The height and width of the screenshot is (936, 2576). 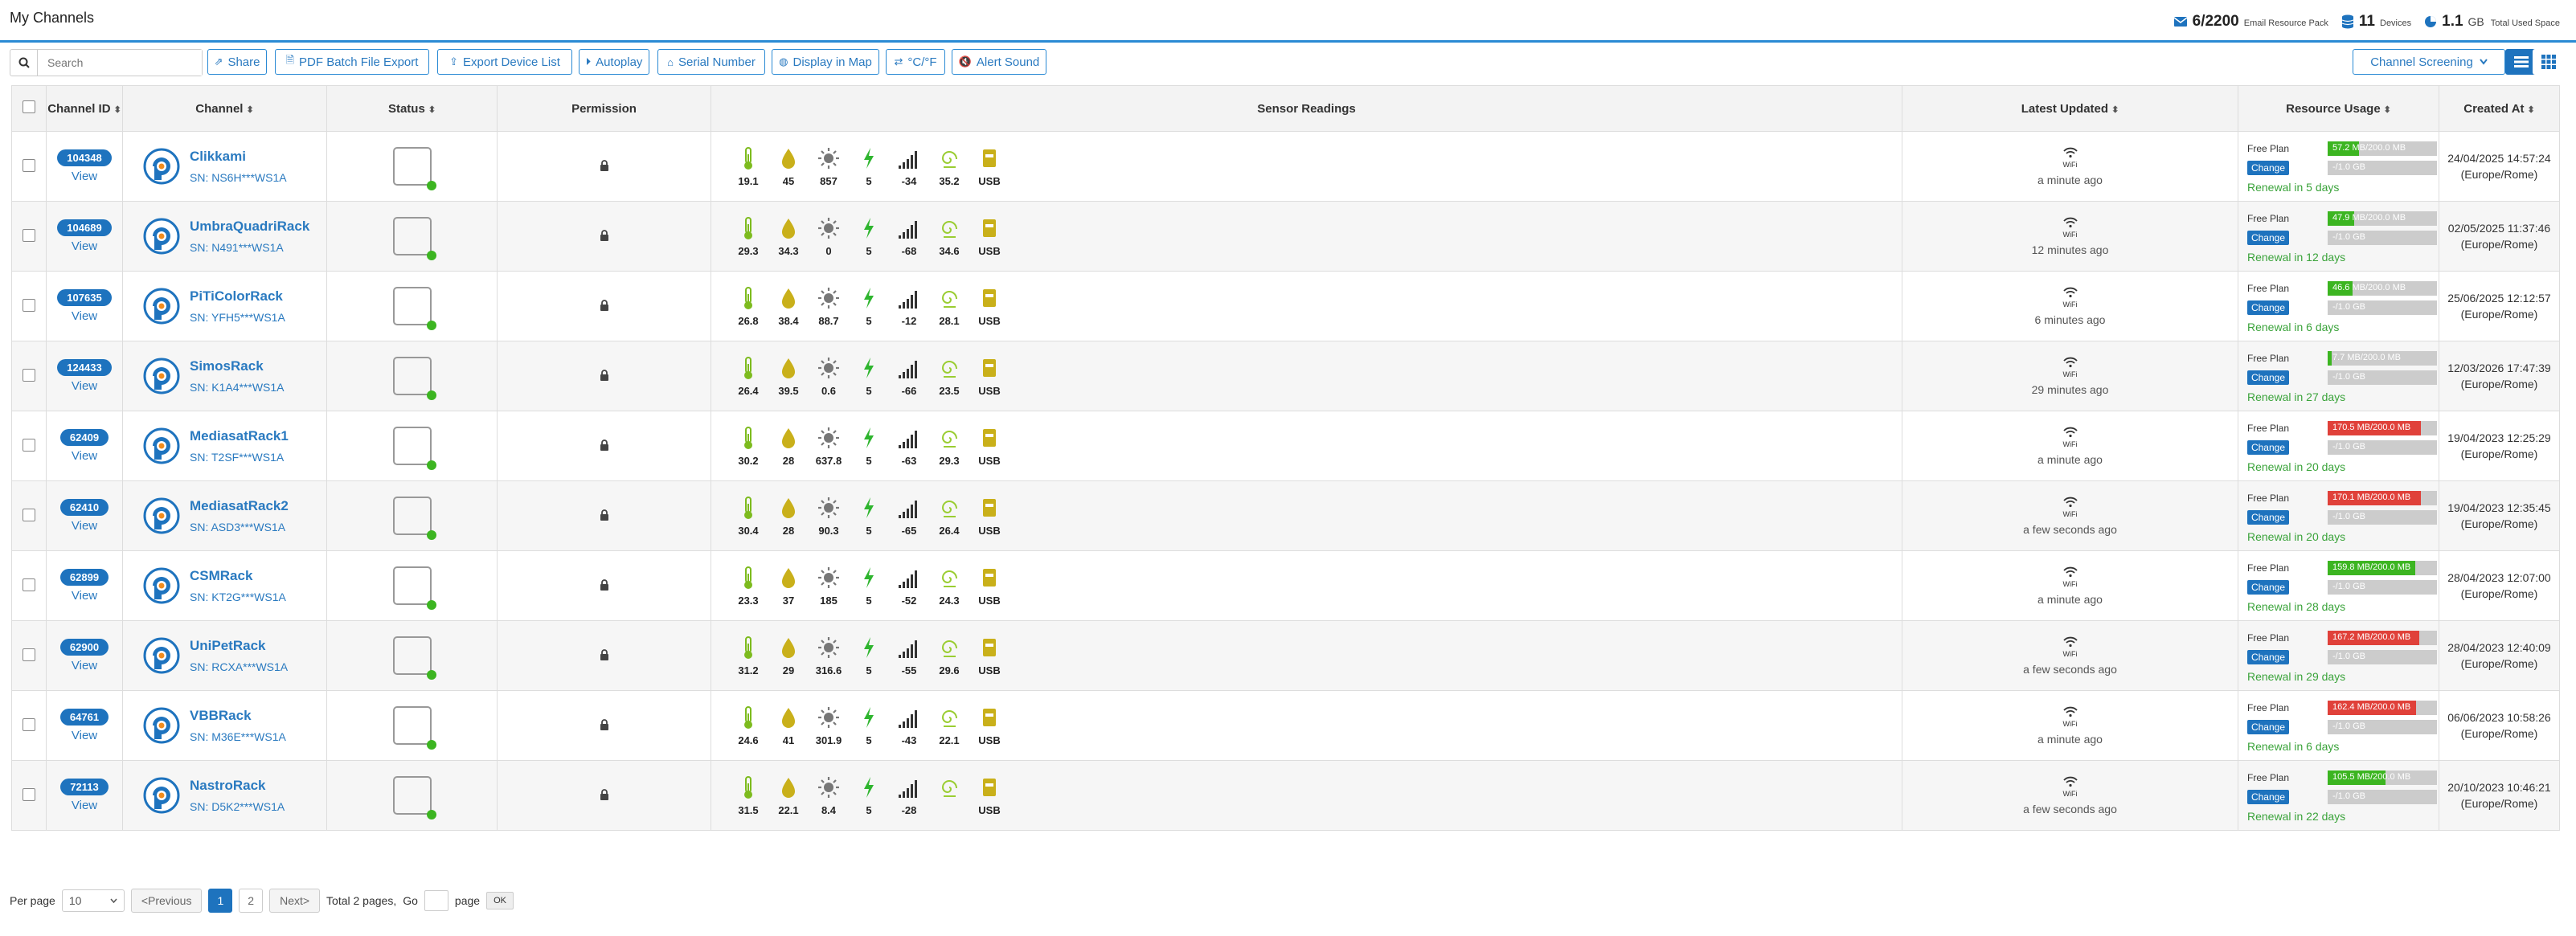 What do you see at coordinates (788, 656) in the screenshot?
I see `humidity-sensor: 29` at bounding box center [788, 656].